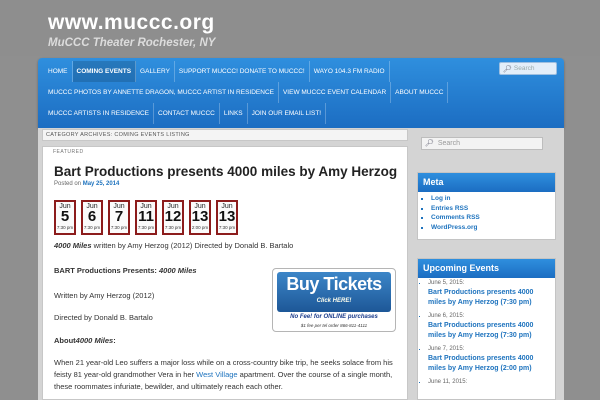 Image resolution: width=600 pixels, height=400 pixels. What do you see at coordinates (132, 43) in the screenshot?
I see `site-description: MuCCC Theater Rochester, NY` at bounding box center [132, 43].